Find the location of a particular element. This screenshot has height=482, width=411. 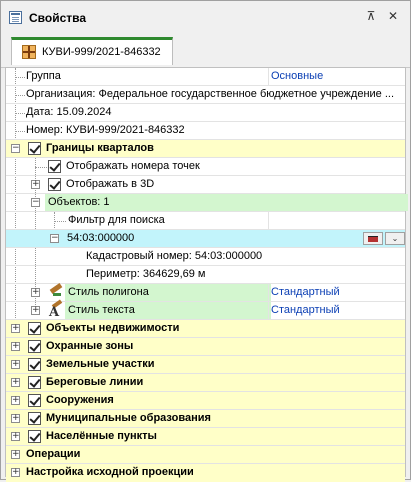

layer-row-municipalities: + Муниципальные образования is located at coordinates (205, 419).